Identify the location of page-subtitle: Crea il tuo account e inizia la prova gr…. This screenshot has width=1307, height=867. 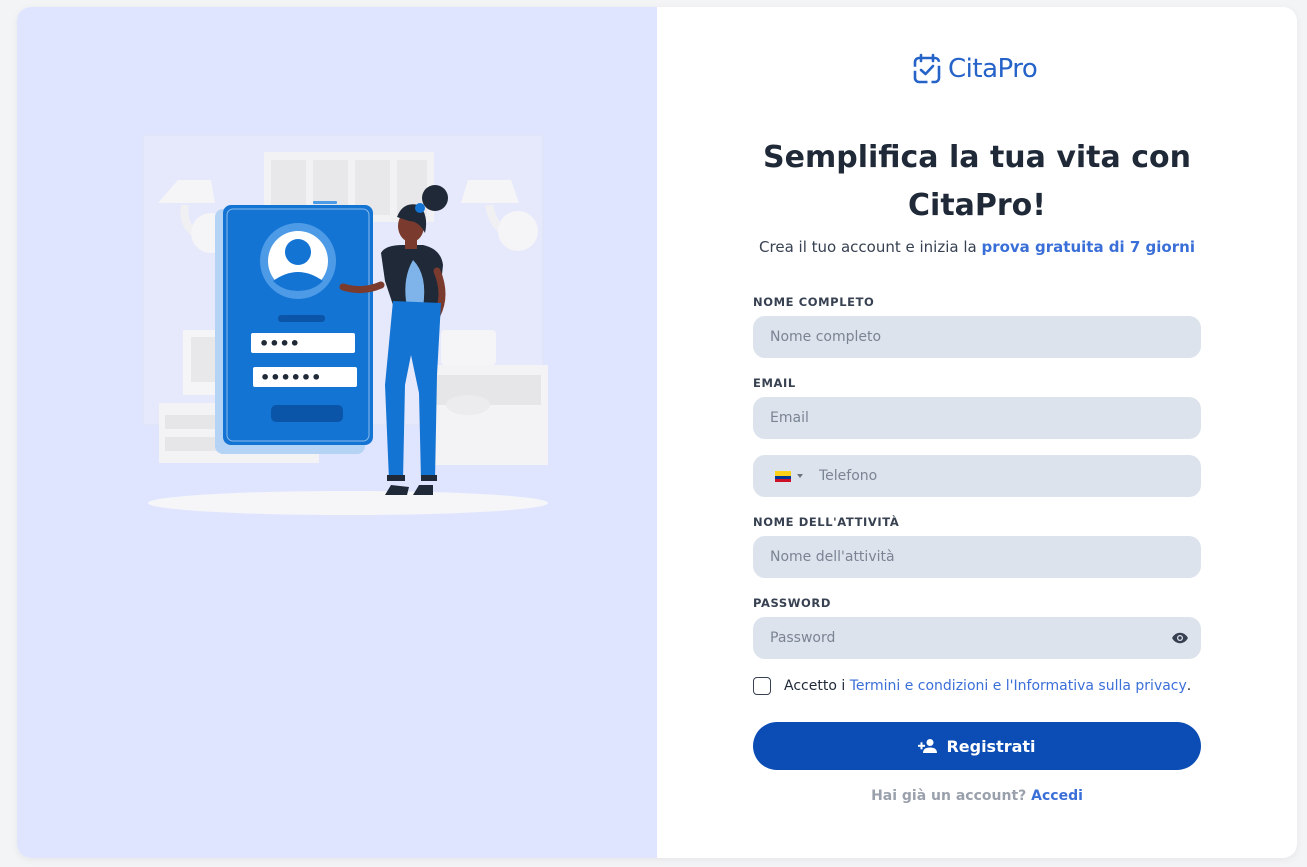
(977, 247).